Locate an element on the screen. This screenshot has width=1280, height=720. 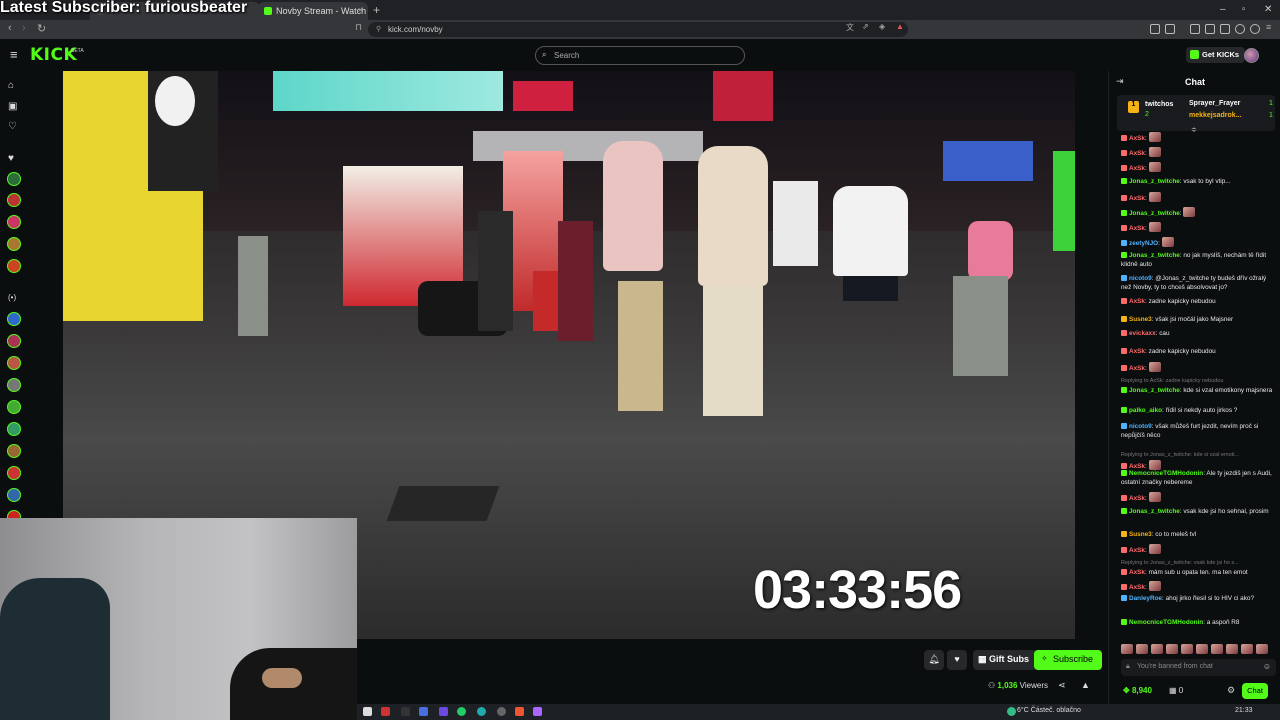
close-tab-icon: × is located at coordinates (360, 10).